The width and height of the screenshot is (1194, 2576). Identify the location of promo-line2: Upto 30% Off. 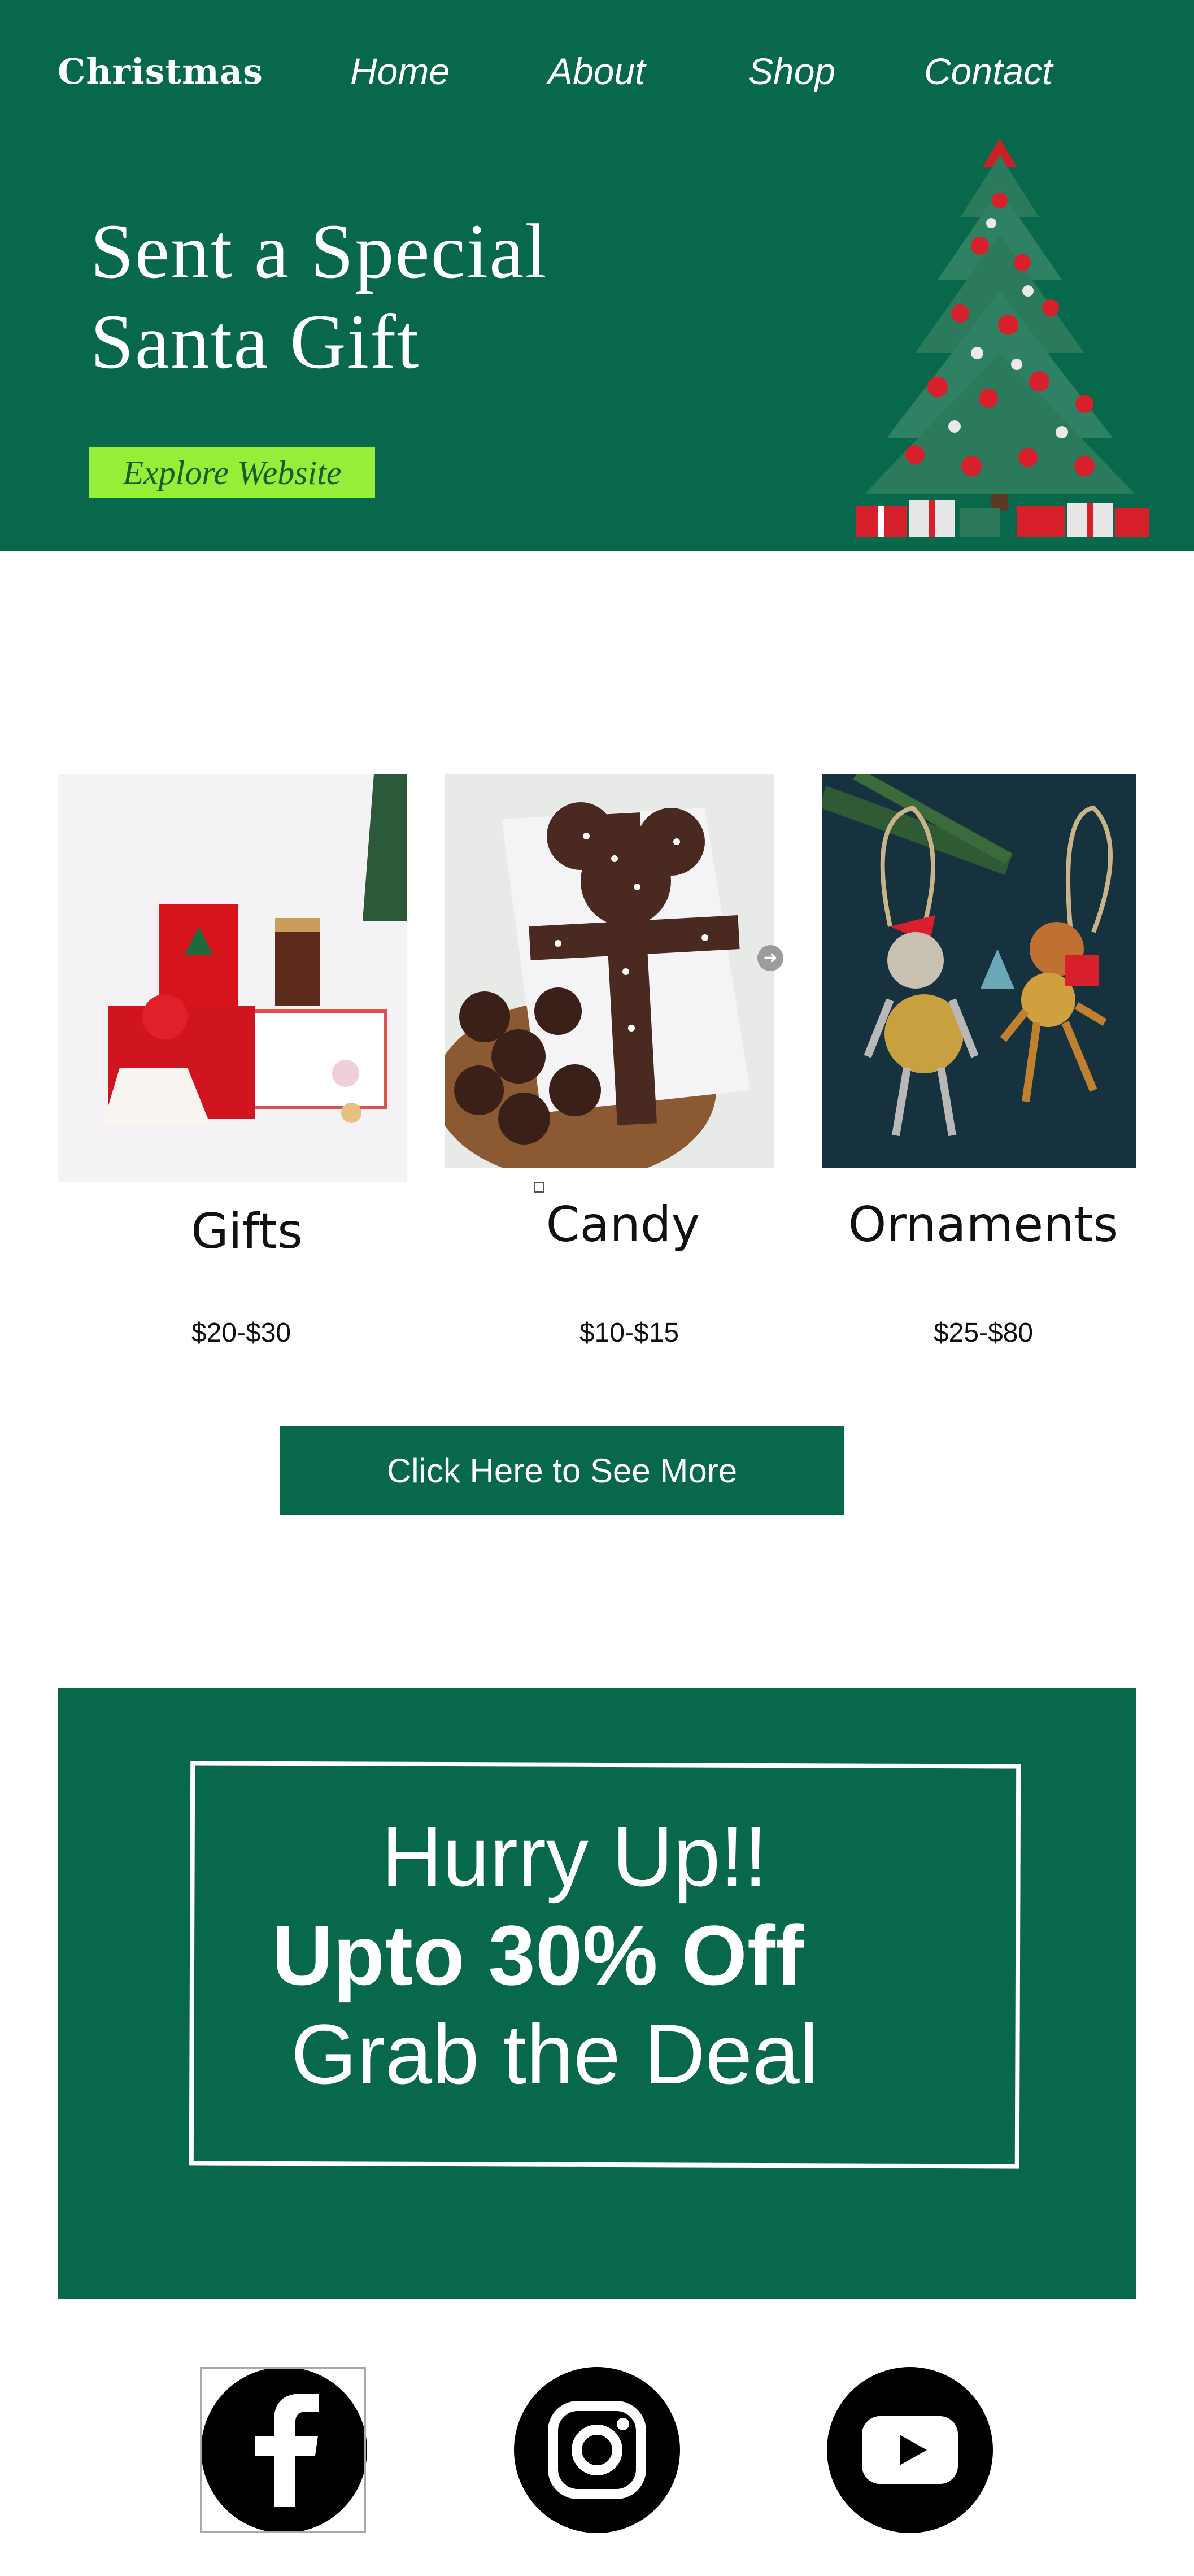
(538, 1955).